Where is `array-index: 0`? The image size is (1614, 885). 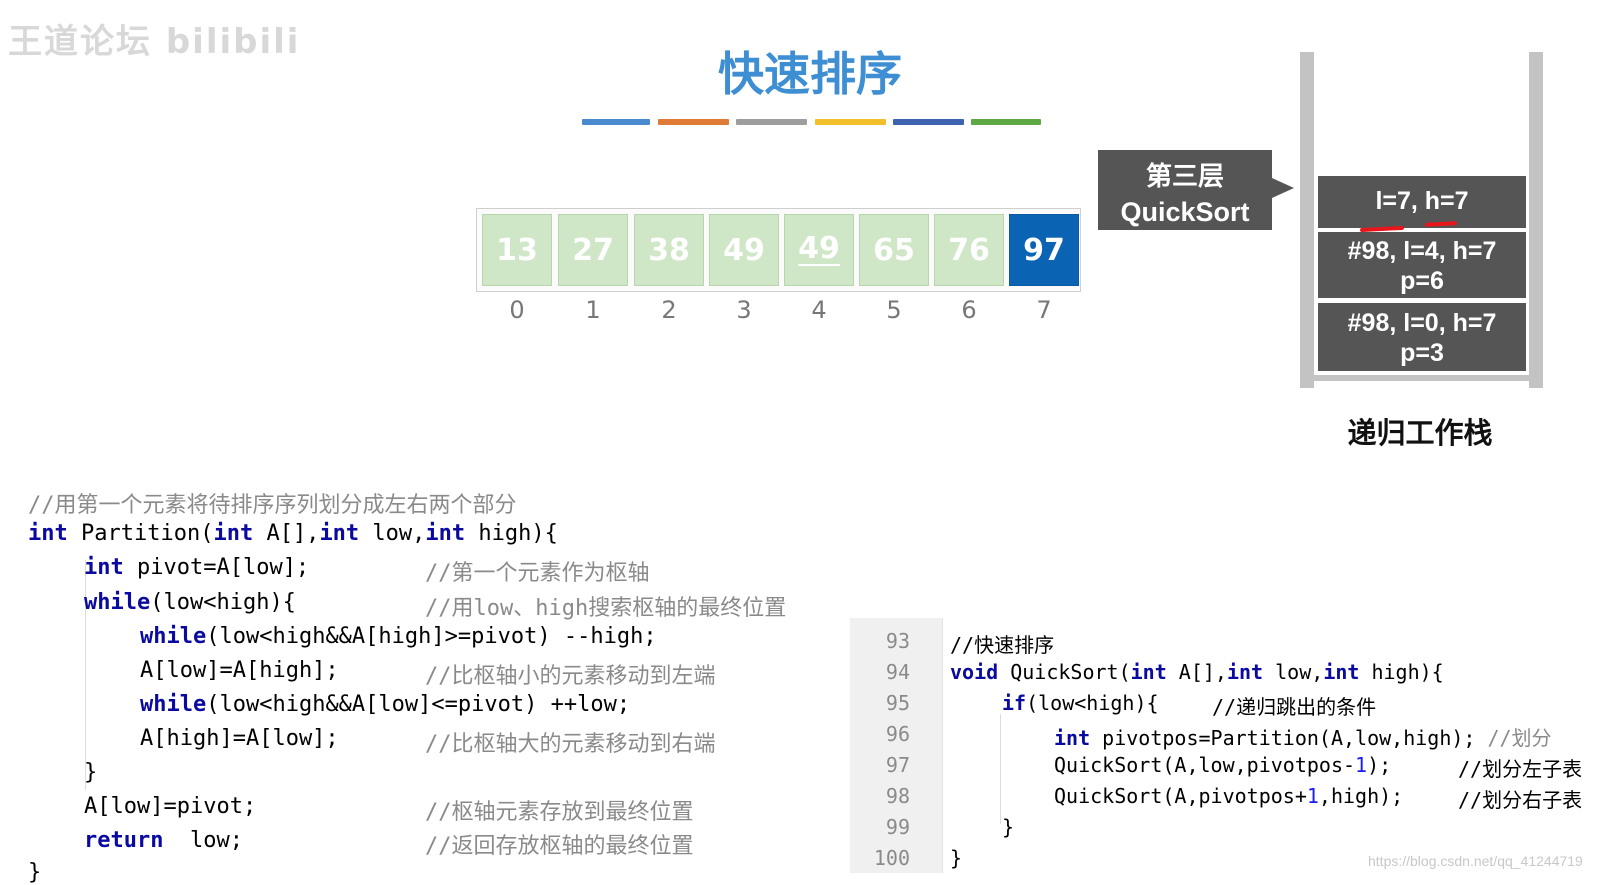 array-index: 0 is located at coordinates (517, 310).